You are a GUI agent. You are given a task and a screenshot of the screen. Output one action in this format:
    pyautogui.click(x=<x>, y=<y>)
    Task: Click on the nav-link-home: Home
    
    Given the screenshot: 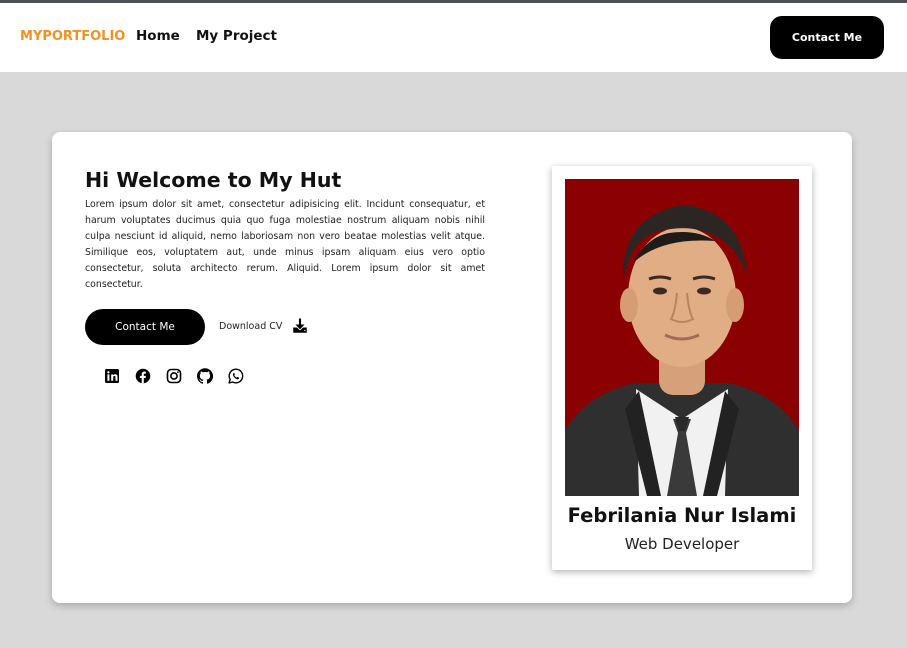 What is the action you would take?
    pyautogui.click(x=158, y=36)
    